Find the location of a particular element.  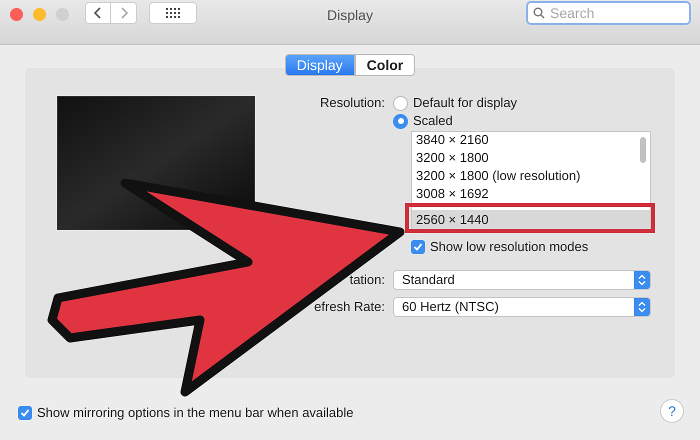

show-all-button is located at coordinates (173, 13).